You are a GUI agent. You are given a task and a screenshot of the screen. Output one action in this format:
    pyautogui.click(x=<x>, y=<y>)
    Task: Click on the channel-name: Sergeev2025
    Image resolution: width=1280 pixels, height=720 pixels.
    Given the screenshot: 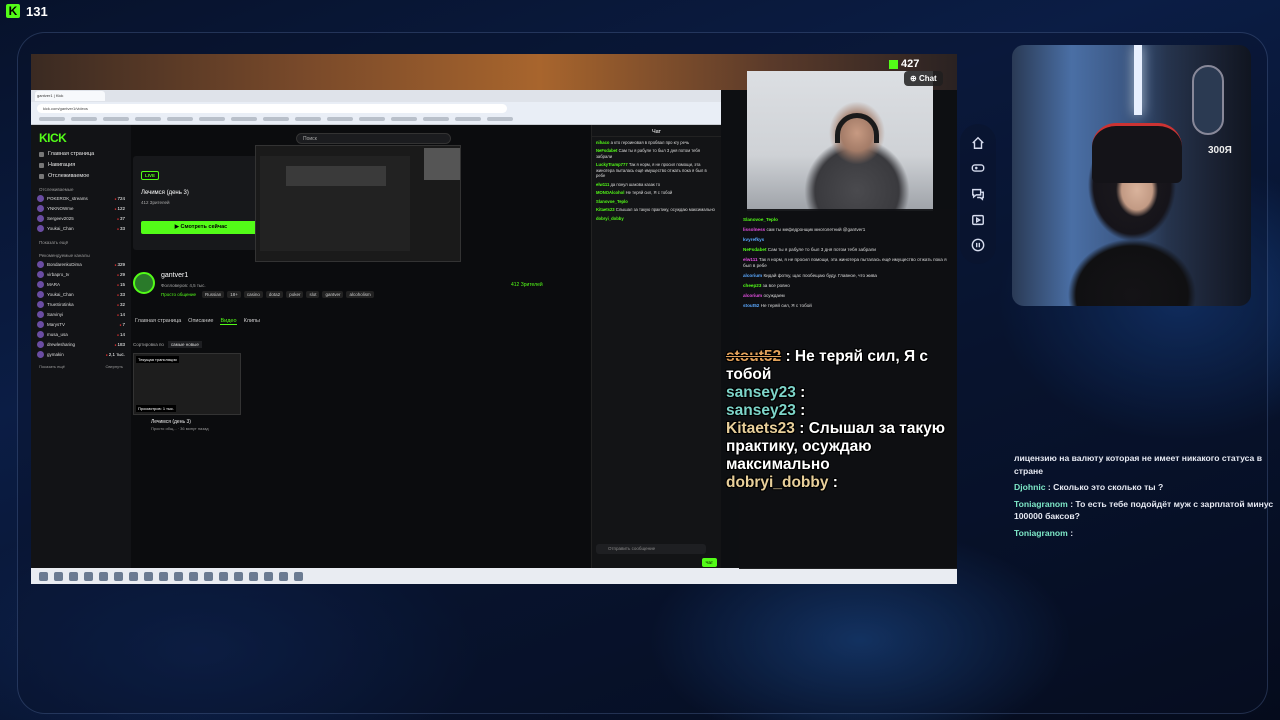 What is the action you would take?
    pyautogui.click(x=60, y=218)
    